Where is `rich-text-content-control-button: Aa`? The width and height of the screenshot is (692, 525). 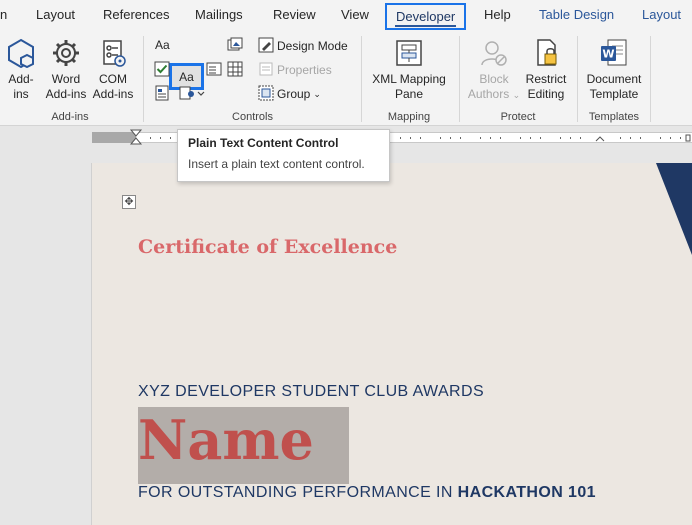
rich-text-content-control-button: Aa is located at coordinates (162, 45).